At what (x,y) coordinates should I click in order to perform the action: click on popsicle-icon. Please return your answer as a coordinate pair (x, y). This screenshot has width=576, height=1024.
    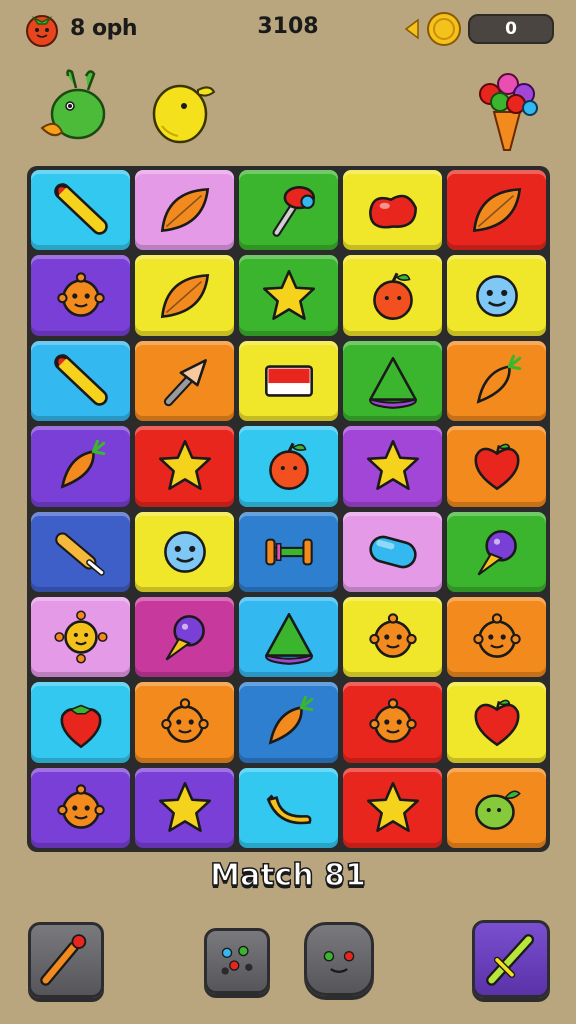
    Looking at the image, I should click on (79, 554).